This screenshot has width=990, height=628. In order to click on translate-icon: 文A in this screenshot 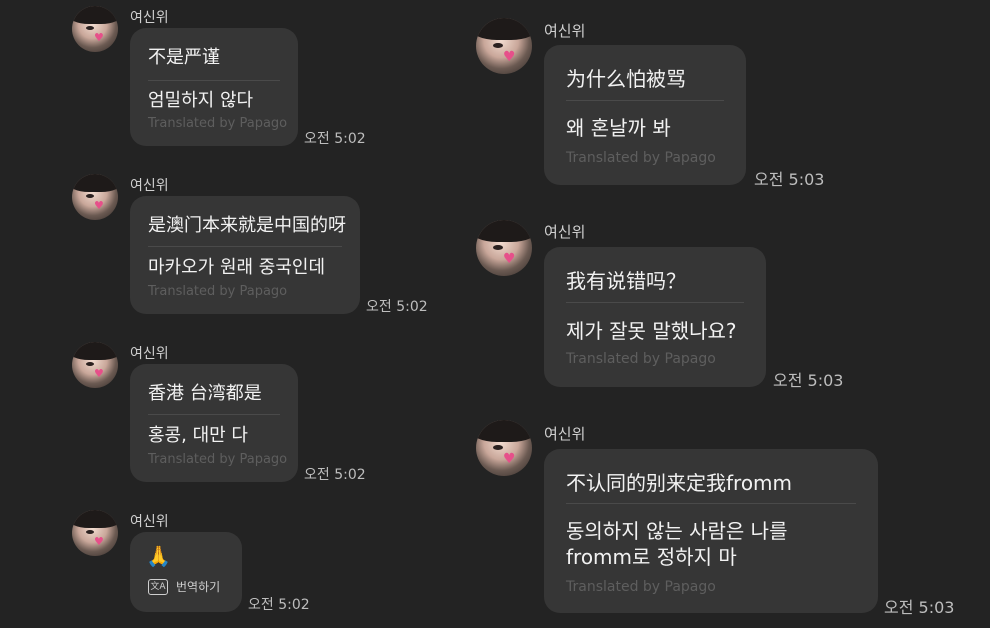, I will do `click(158, 586)`.